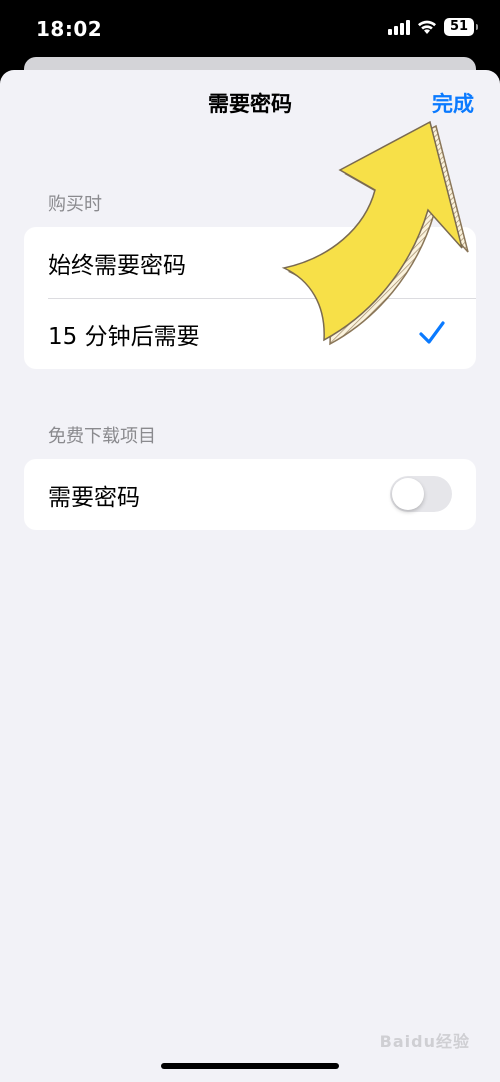 Image resolution: width=500 pixels, height=1082 pixels. I want to click on done-button: 完成, so click(453, 103).